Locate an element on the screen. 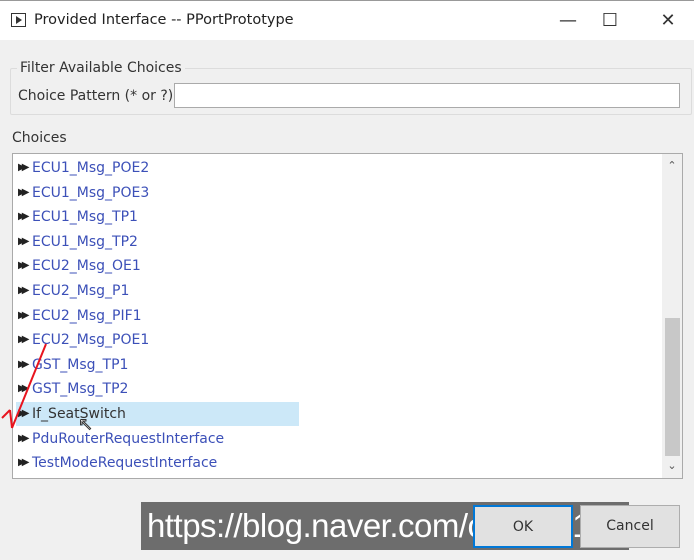 Image resolution: width=694 pixels, height=560 pixels. choice-item: ▶▶ ECU1_Msg_TP1 is located at coordinates (157, 217).